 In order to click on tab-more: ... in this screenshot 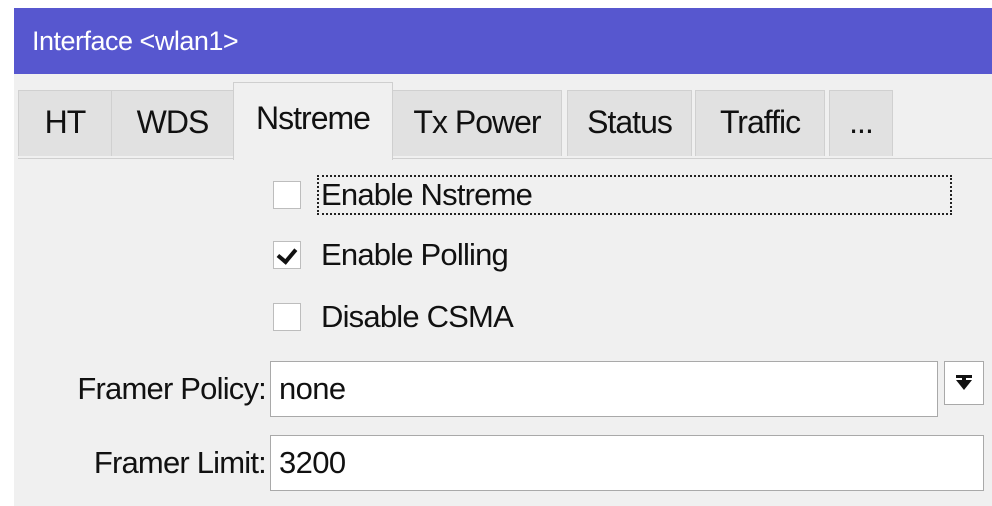, I will do `click(861, 123)`.